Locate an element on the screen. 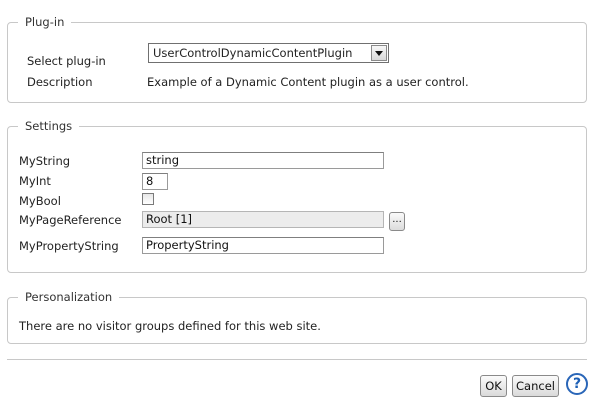 The width and height of the screenshot is (597, 413). myint-label: MyInt is located at coordinates (35, 181).